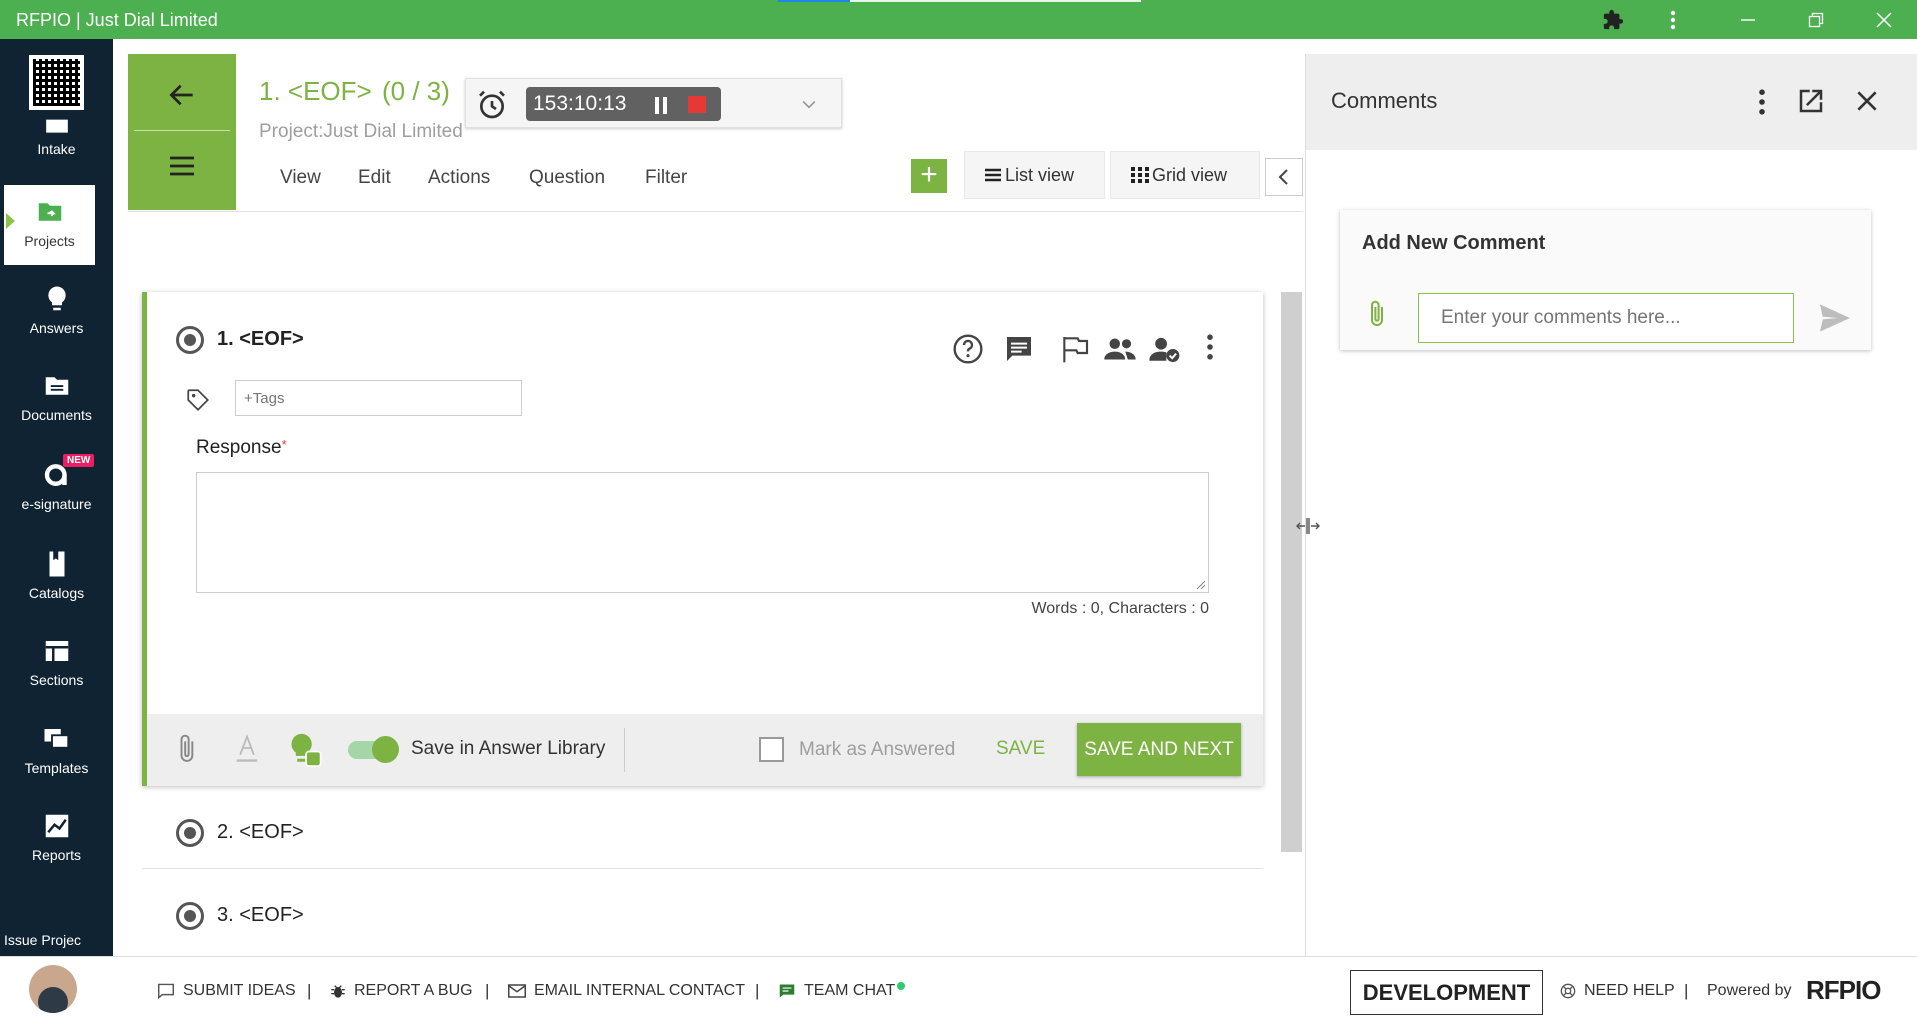  Describe the element at coordinates (166, 991) in the screenshot. I see `idea-message-icon` at that location.